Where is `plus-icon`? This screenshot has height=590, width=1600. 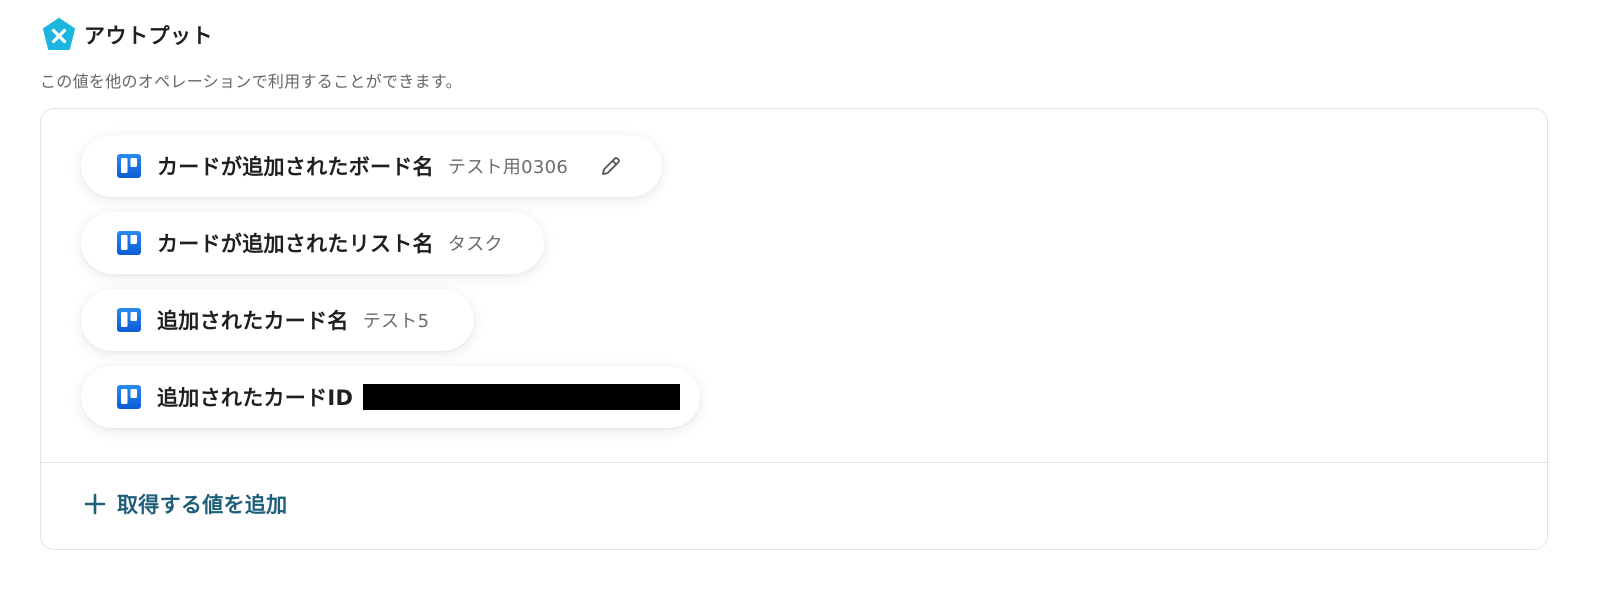 plus-icon is located at coordinates (95, 504).